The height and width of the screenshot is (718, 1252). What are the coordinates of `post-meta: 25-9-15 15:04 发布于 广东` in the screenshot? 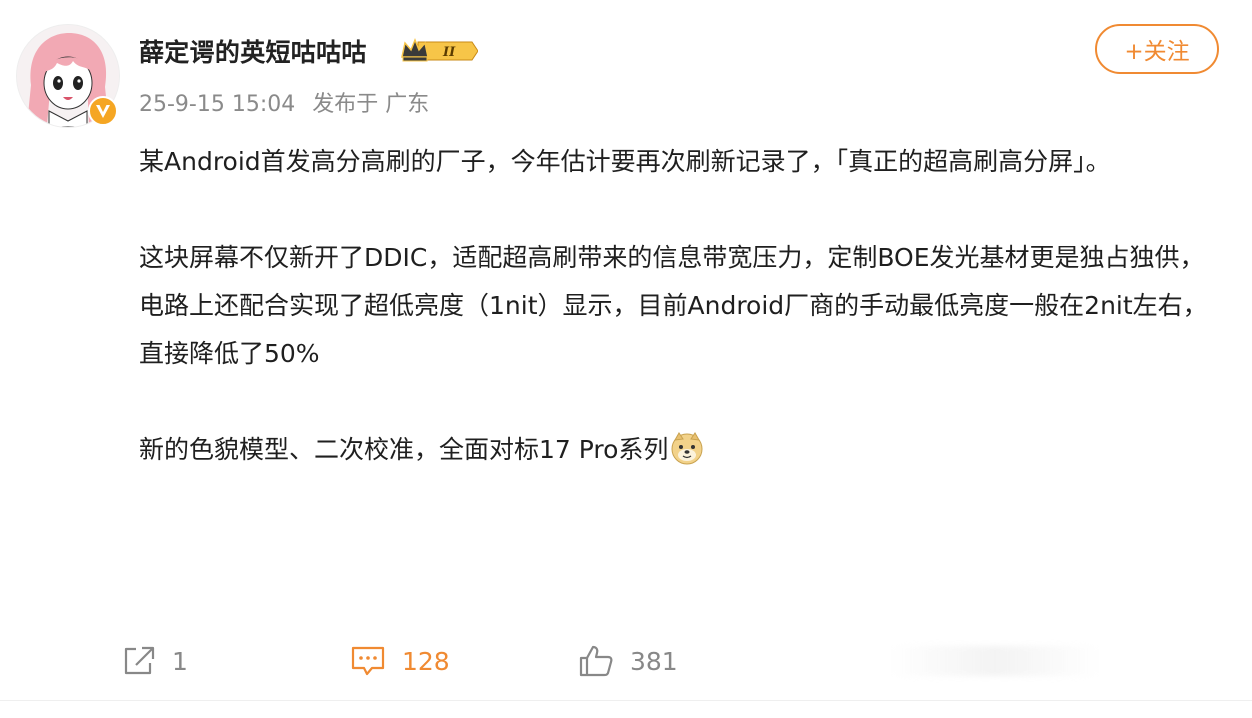 It's located at (289, 102).